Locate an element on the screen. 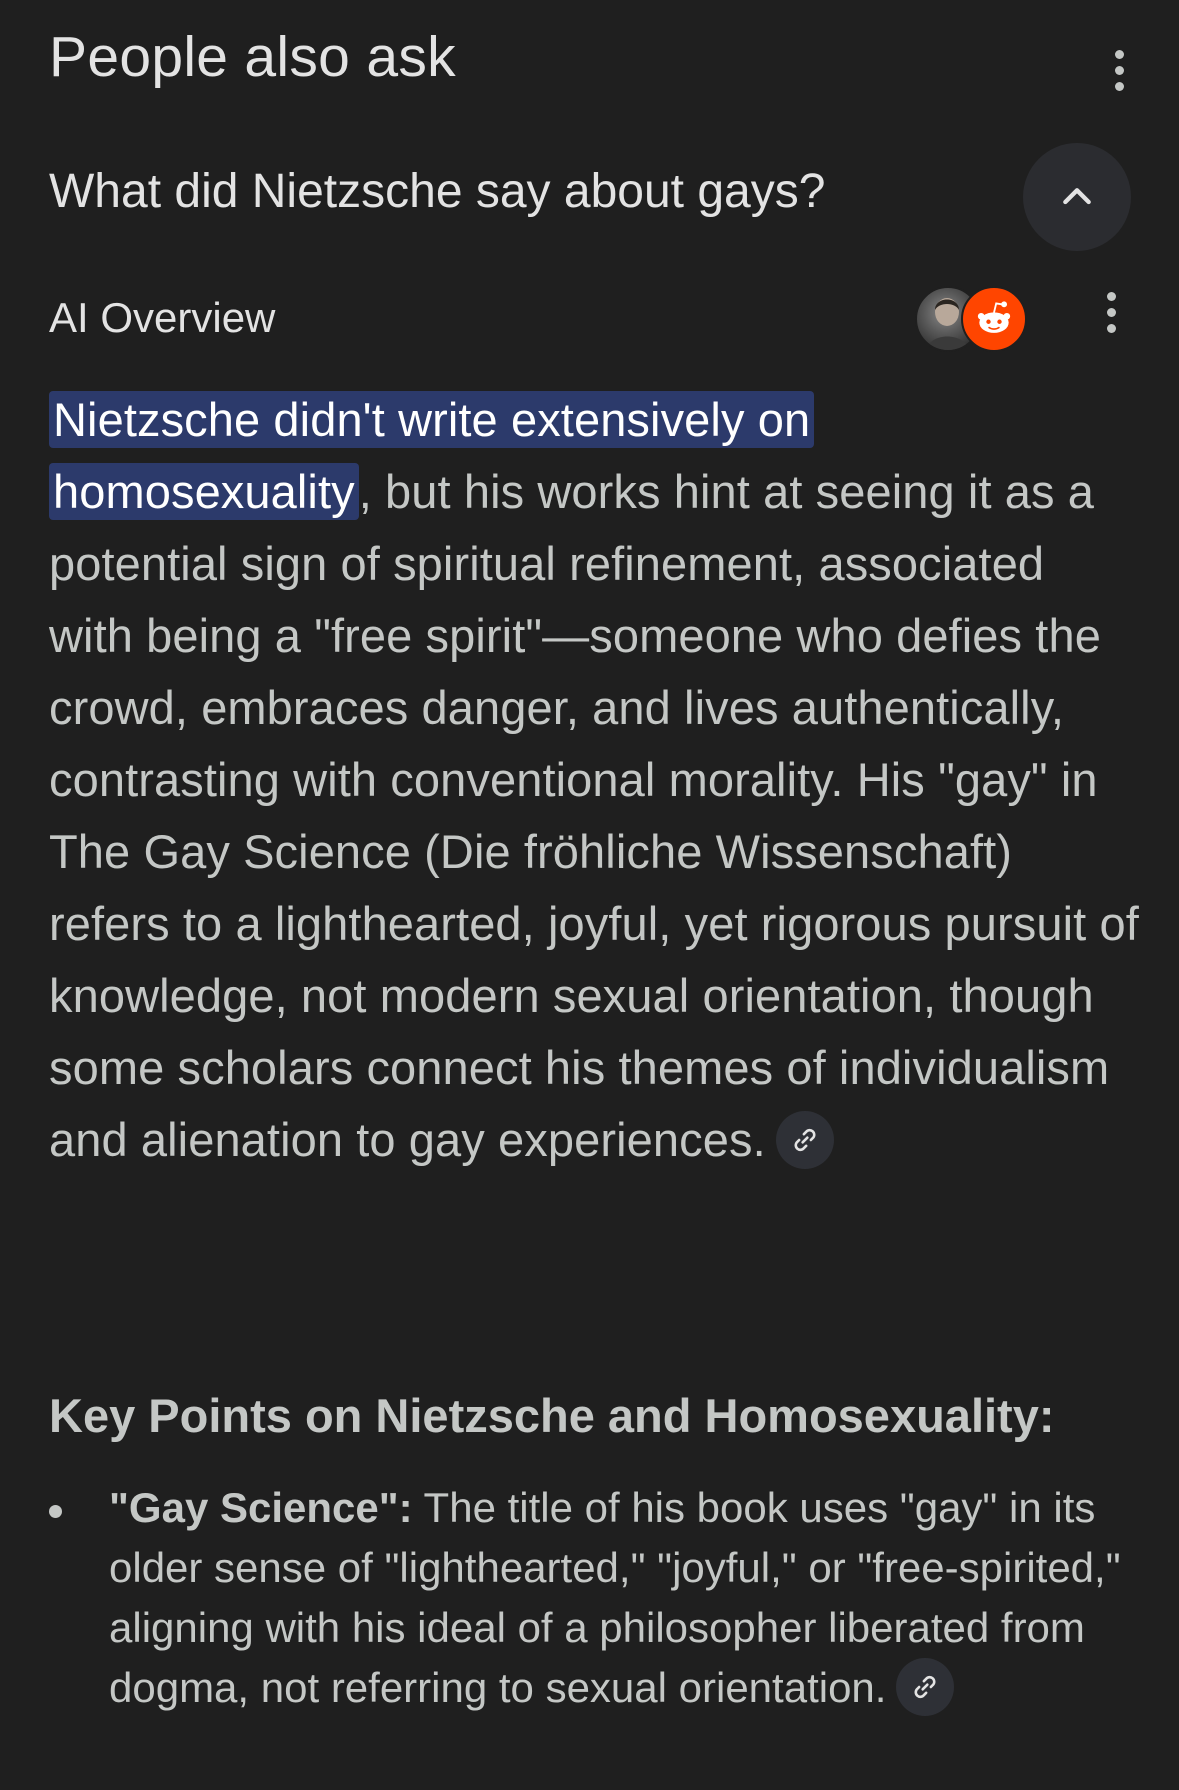 The width and height of the screenshot is (1179, 1790). bullet-dot is located at coordinates (55, 1511).